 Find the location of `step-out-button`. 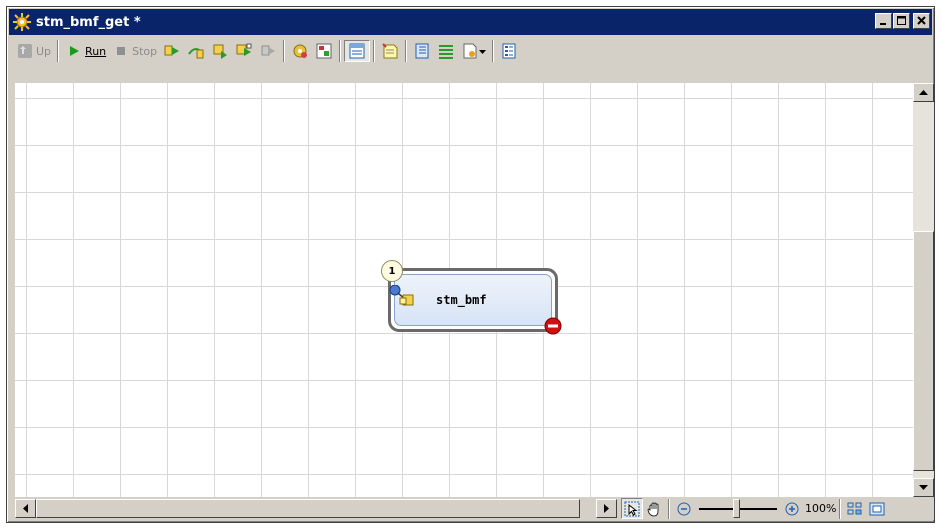

step-out-button is located at coordinates (220, 51).